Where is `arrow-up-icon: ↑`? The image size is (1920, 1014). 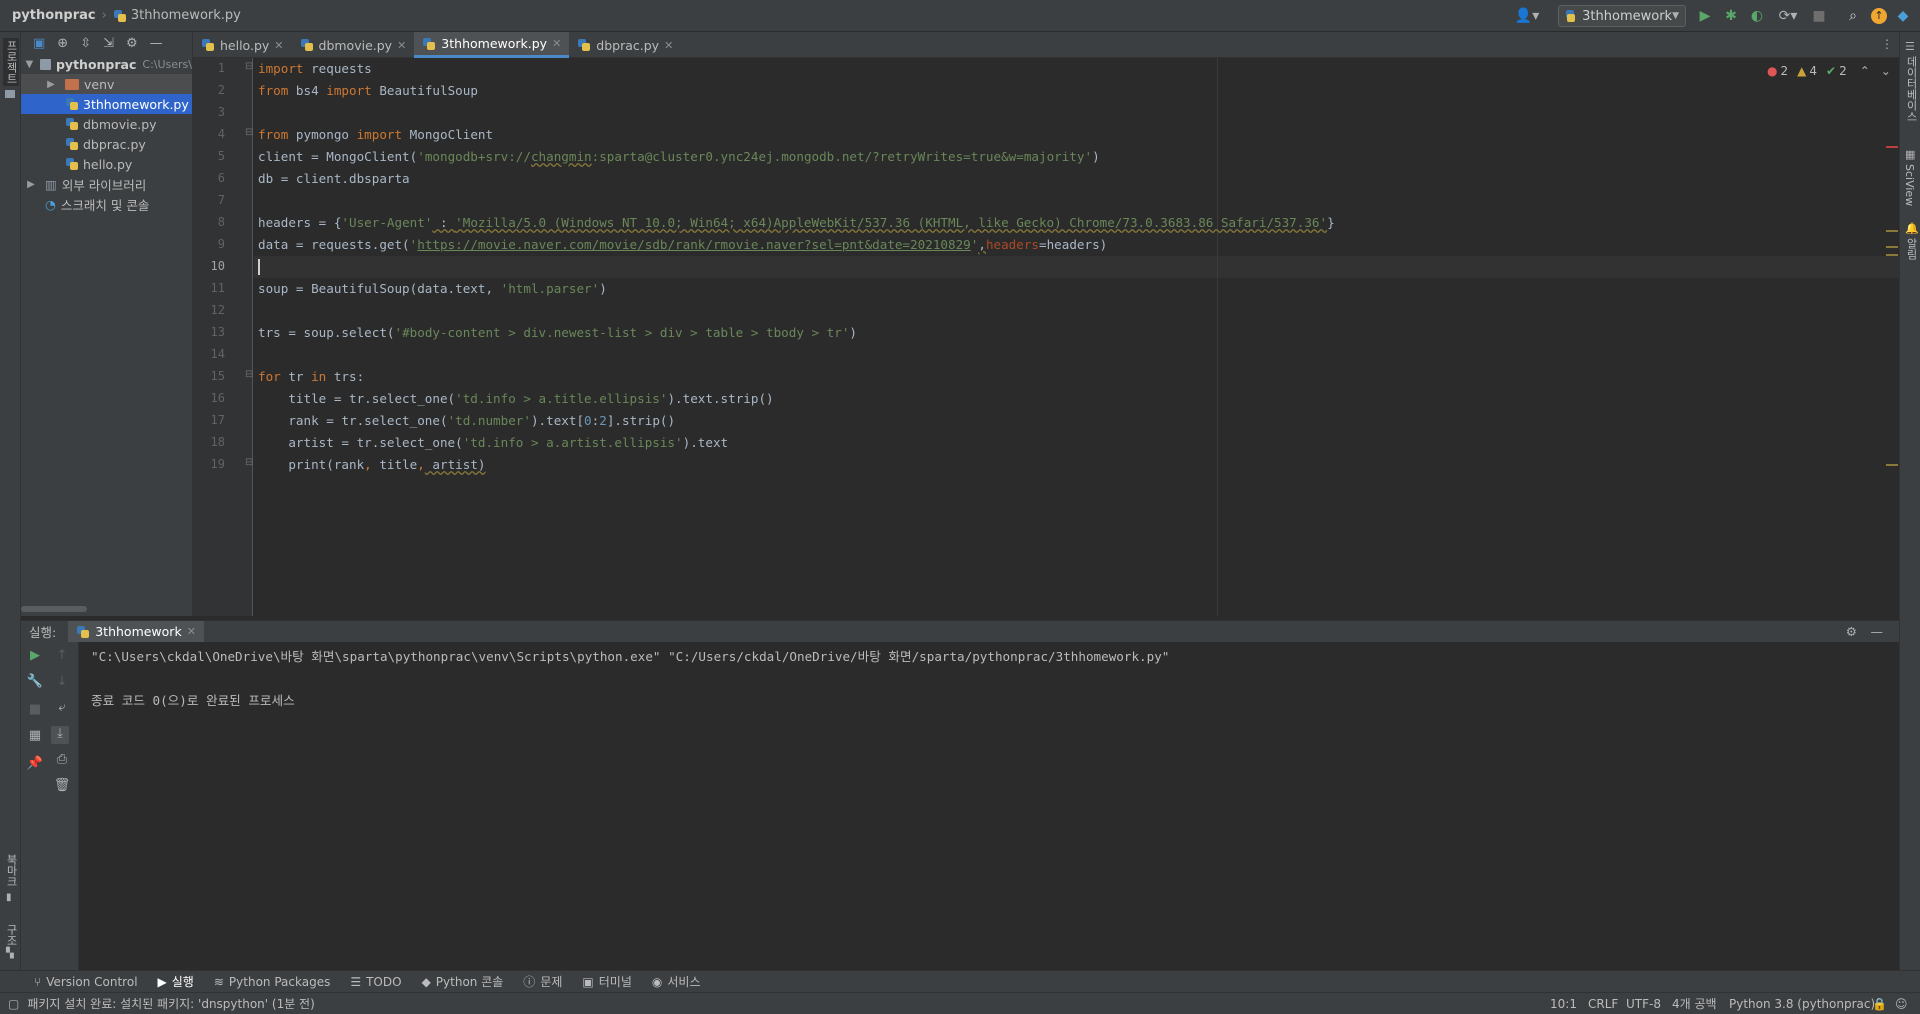
arrow-up-icon: ↑ is located at coordinates (62, 657).